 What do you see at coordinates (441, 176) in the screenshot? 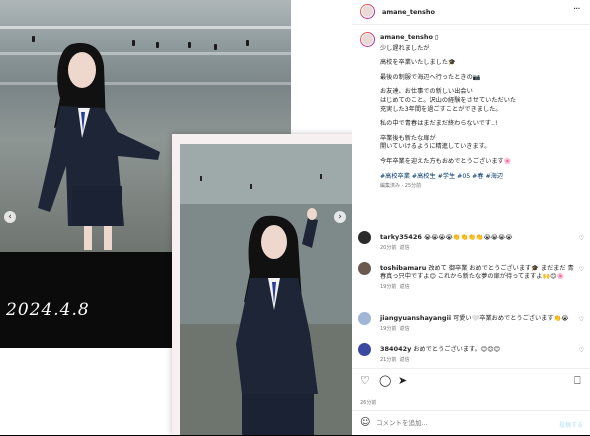
I see `hashtags: #高校卒業 #高校生 #学生 #05 #春 #海辺` at bounding box center [441, 176].